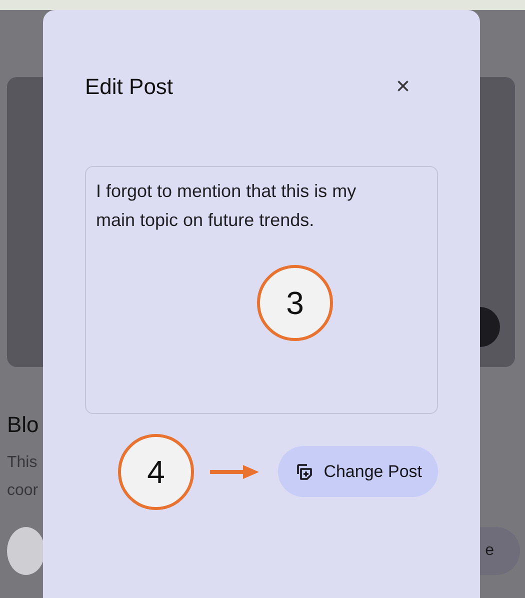  What do you see at coordinates (417, 87) in the screenshot?
I see `close-button: ×` at bounding box center [417, 87].